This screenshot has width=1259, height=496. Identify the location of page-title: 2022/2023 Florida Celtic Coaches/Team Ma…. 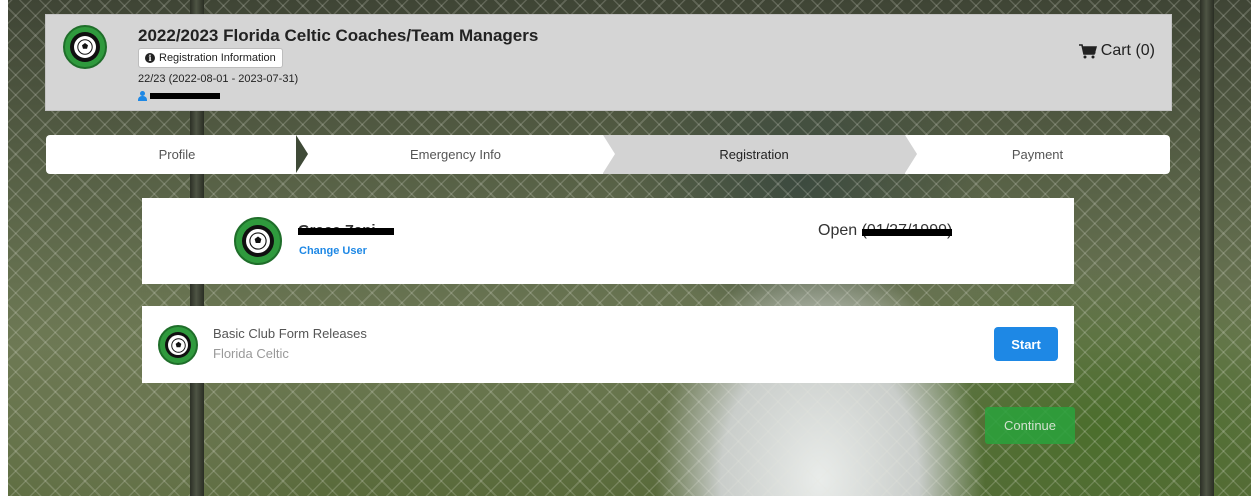
(338, 35).